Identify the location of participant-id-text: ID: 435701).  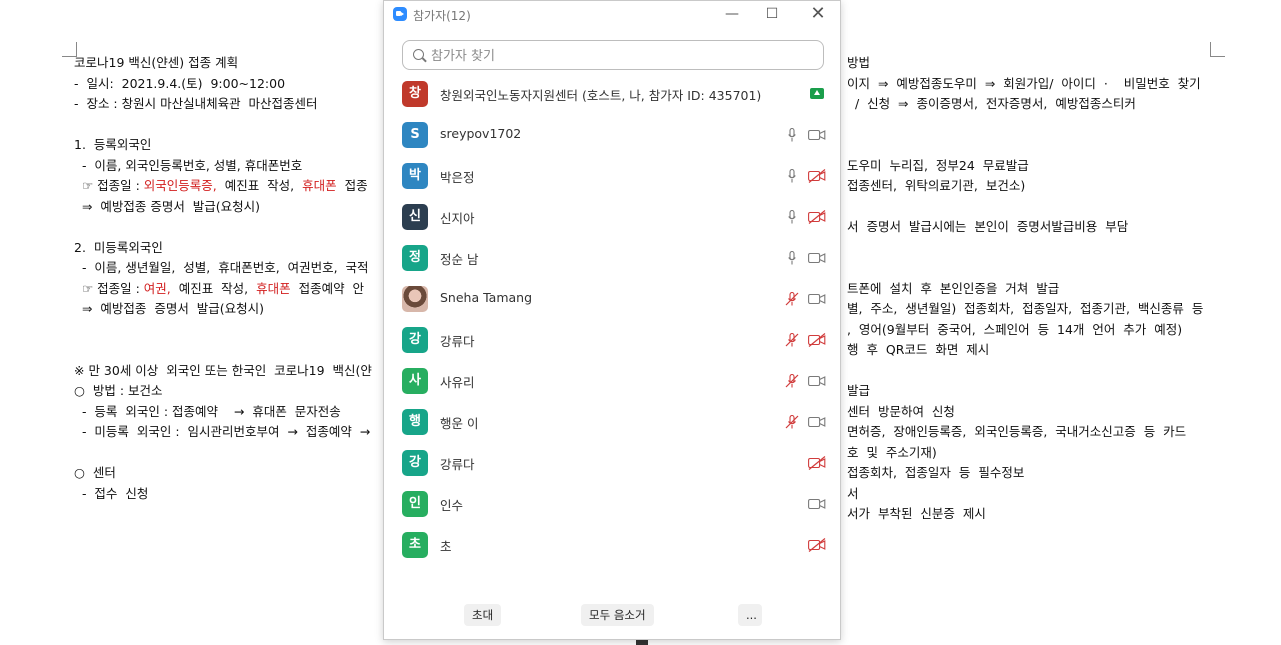
(722, 95).